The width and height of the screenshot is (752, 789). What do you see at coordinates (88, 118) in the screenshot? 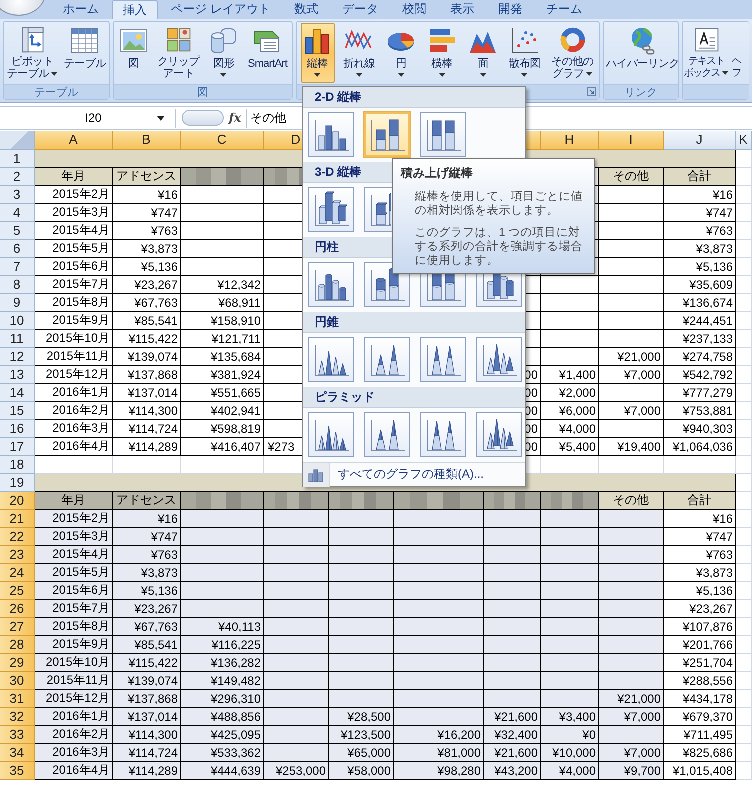
I see `name-box: I20` at bounding box center [88, 118].